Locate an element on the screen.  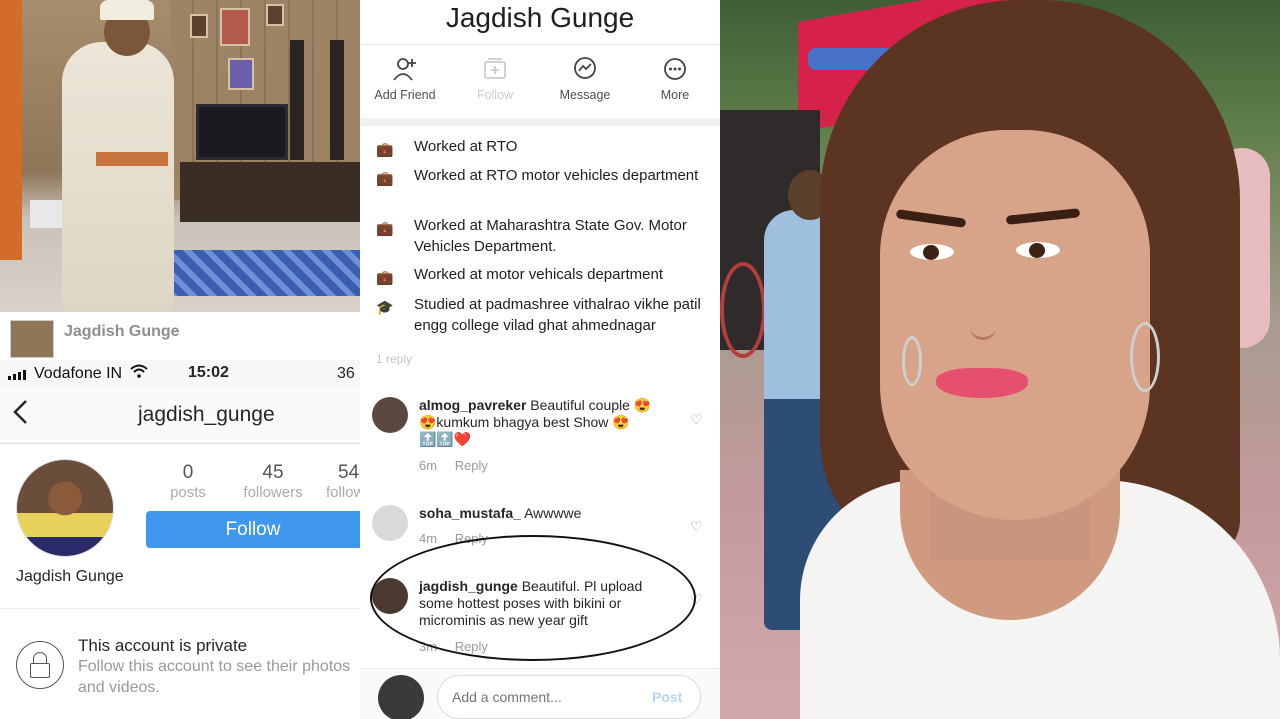
add-friend-icon is located at coordinates (405, 71).